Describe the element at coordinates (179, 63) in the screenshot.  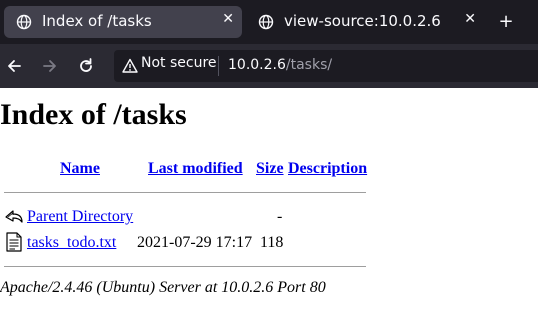
I see `security-label: Not secure` at that location.